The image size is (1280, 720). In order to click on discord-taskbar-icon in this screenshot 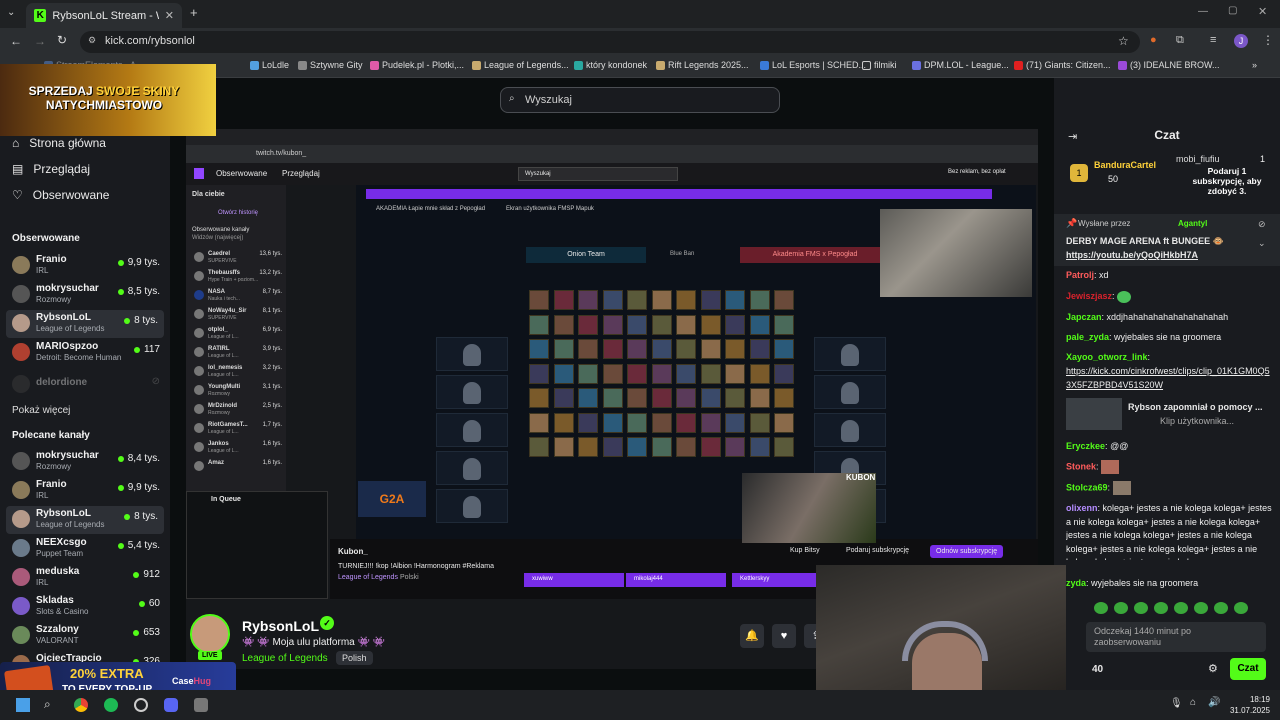, I will do `click(171, 705)`.